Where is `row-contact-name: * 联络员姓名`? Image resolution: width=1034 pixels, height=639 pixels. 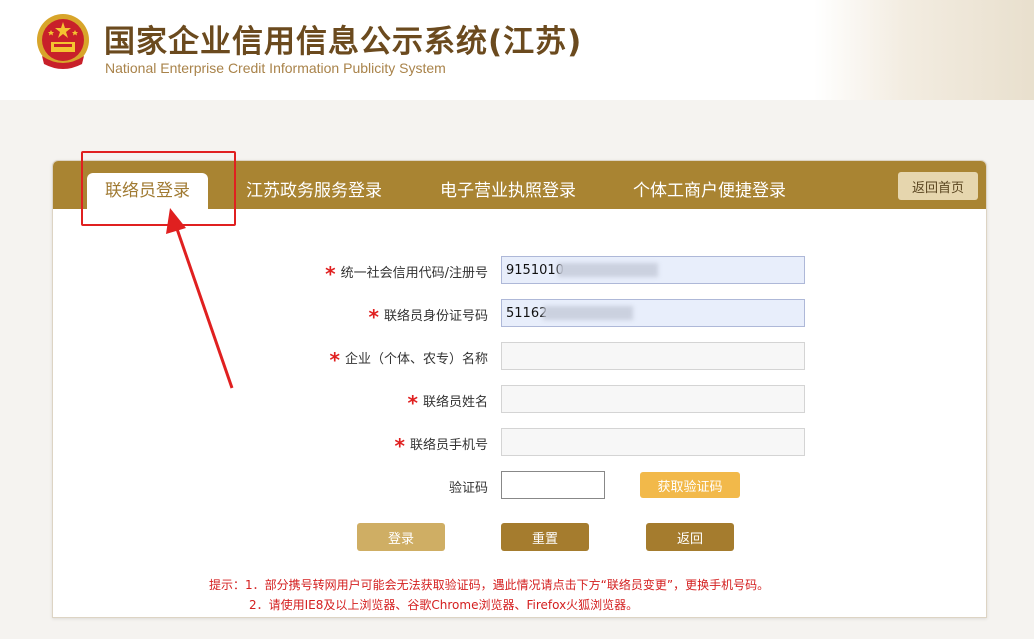
row-contact-name: * 联络员姓名 is located at coordinates (520, 400).